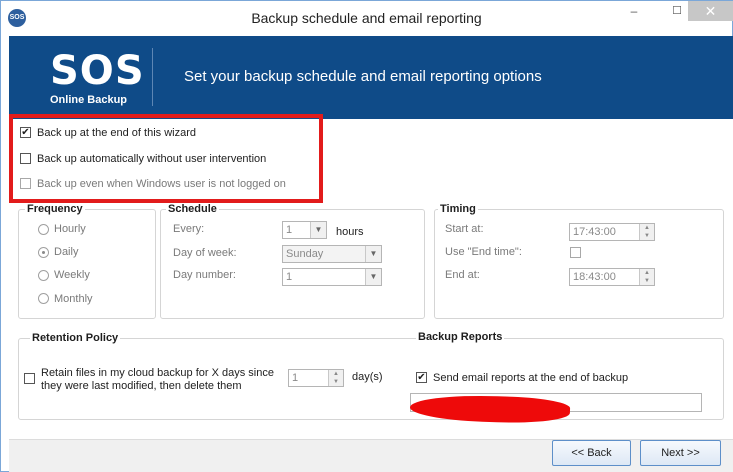 Image resolution: width=733 pixels, height=472 pixels. Describe the element at coordinates (89, 100) in the screenshot. I see `logo-subtext: Online Backup` at that location.